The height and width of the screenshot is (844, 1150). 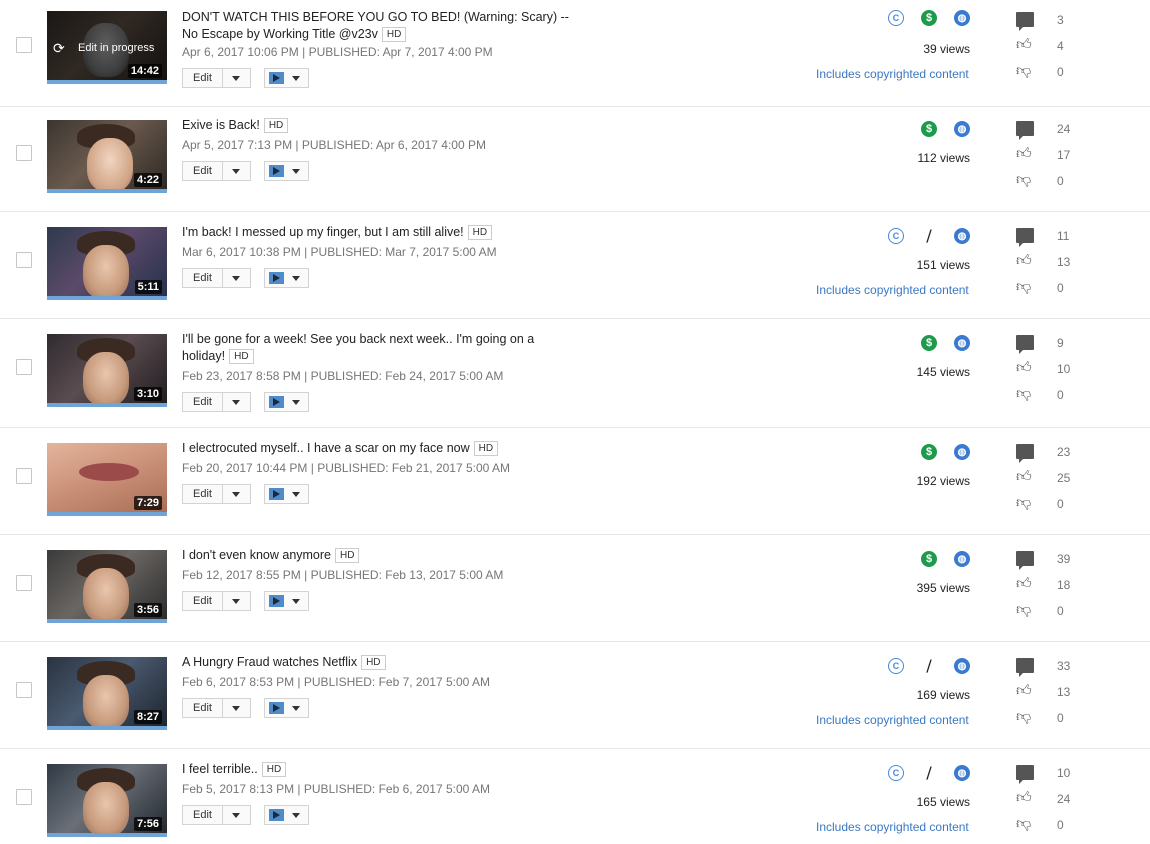 What do you see at coordinates (1063, 452) in the screenshot?
I see `comment-count: 23` at bounding box center [1063, 452].